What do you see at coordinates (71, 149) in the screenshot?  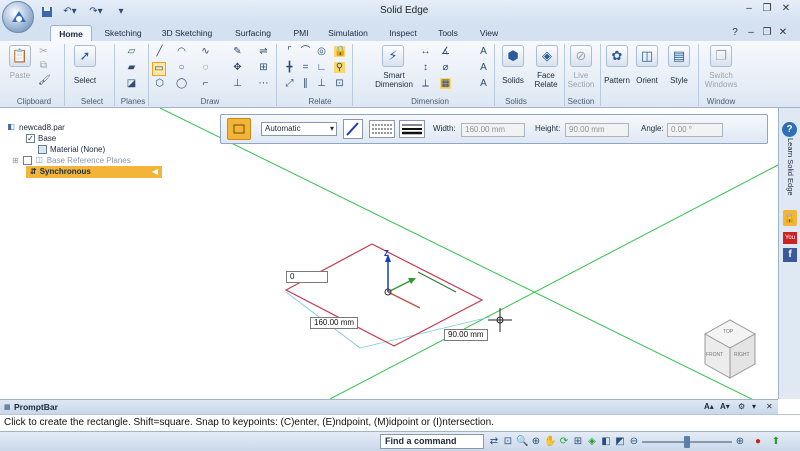 I see `tree-item-material: Material (None)` at bounding box center [71, 149].